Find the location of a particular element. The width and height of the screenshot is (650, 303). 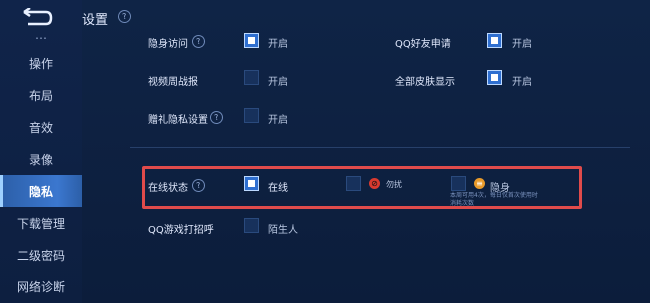

qq-game-greeting-label: QQ游戏打招呼 is located at coordinates (181, 230).